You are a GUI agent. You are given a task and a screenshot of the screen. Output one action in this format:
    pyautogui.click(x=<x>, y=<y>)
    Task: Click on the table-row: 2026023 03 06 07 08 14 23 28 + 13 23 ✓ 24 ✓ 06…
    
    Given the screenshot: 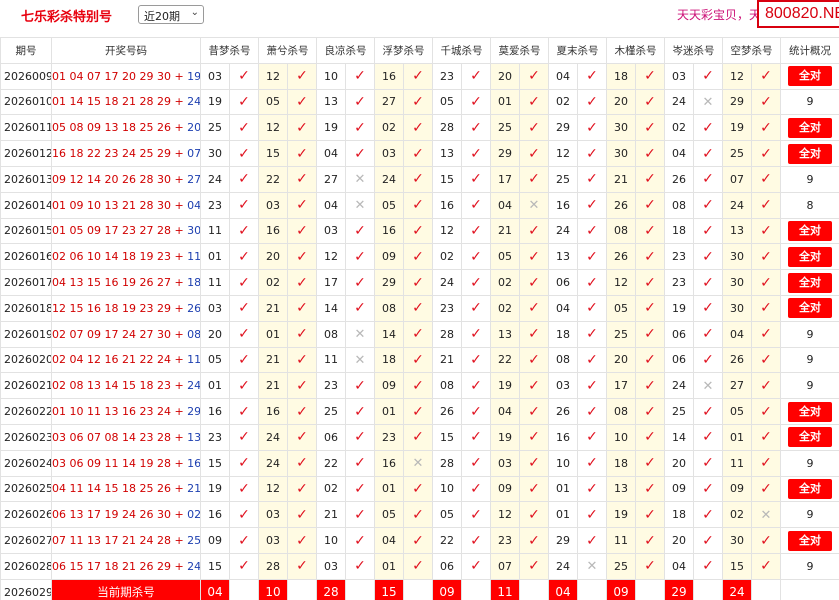 What is the action you would take?
    pyautogui.click(x=419, y=437)
    